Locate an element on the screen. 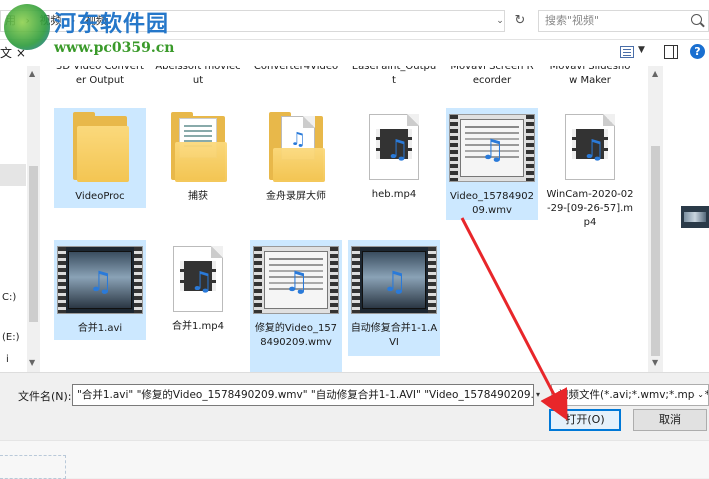 The width and height of the screenshot is (709, 479). address-history-dropdown: ⌄ is located at coordinates (500, 21).